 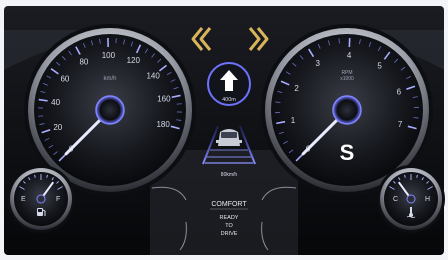 What do you see at coordinates (134, 60) in the screenshot?
I see `speedometer-tick-label: 120` at bounding box center [134, 60].